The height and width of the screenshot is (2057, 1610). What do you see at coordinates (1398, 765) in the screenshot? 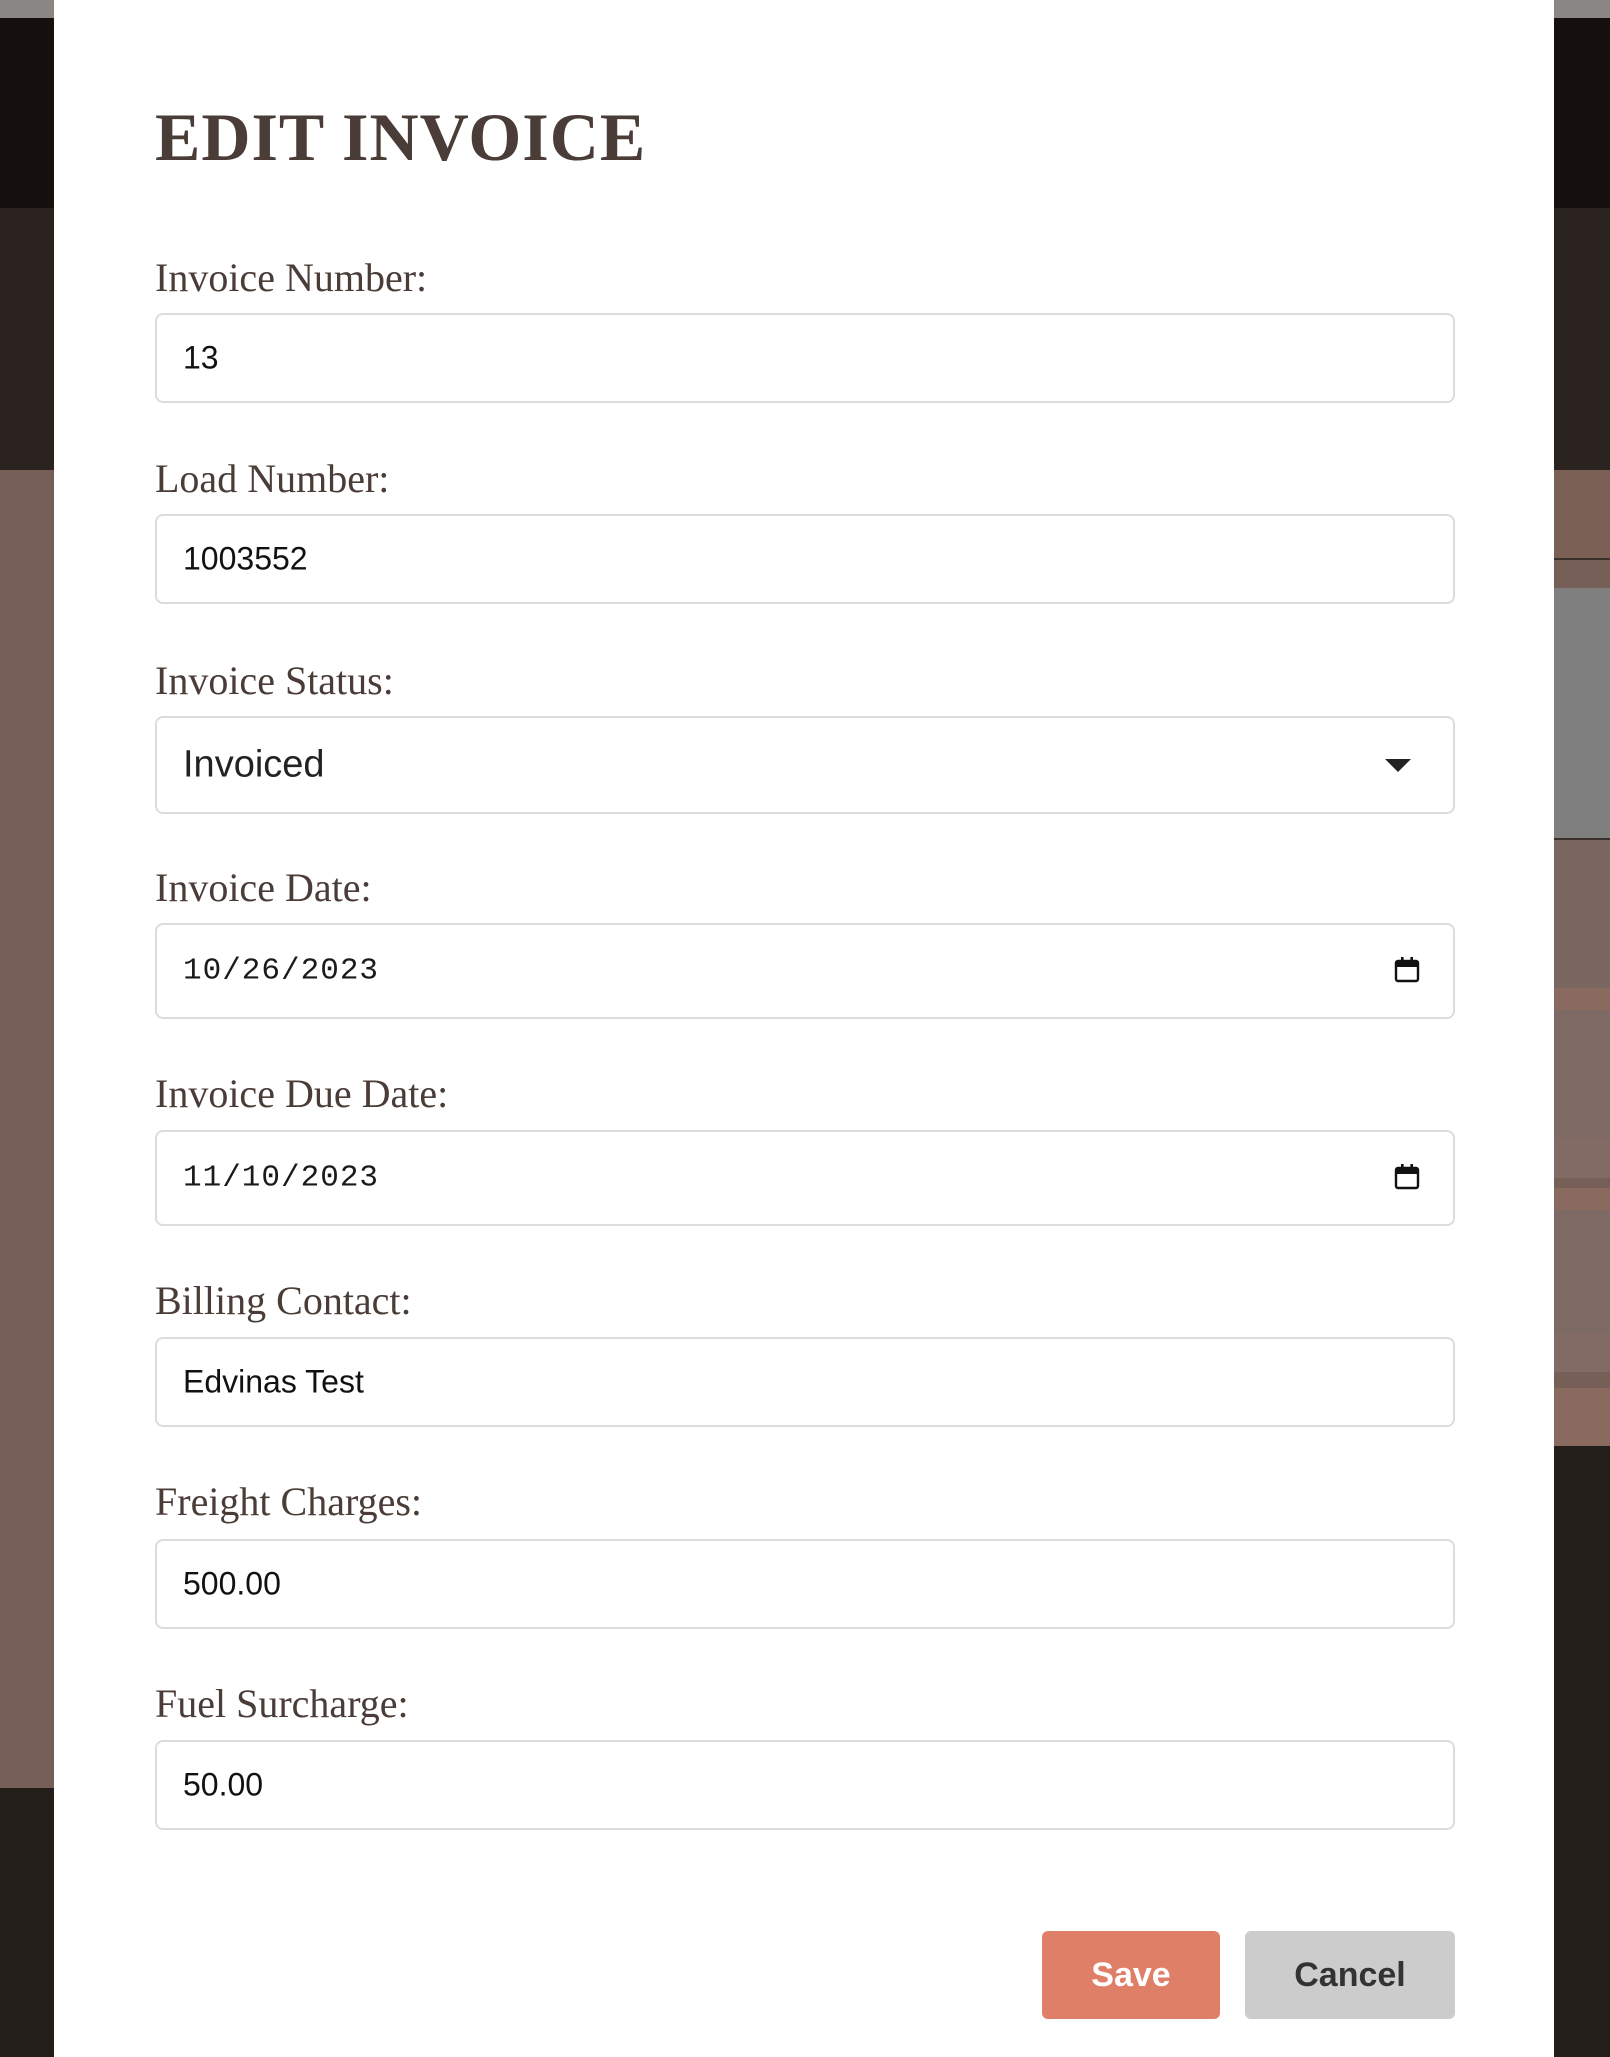
I see `chevron-down-icon` at bounding box center [1398, 765].